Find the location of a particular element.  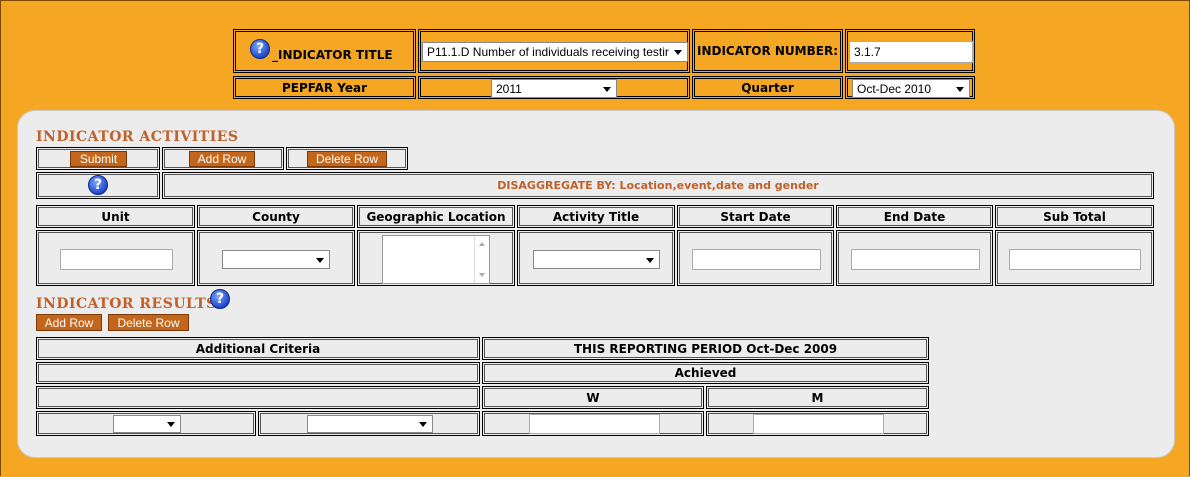

quarter-select: Oct-Dec 2010 is located at coordinates (911, 88).